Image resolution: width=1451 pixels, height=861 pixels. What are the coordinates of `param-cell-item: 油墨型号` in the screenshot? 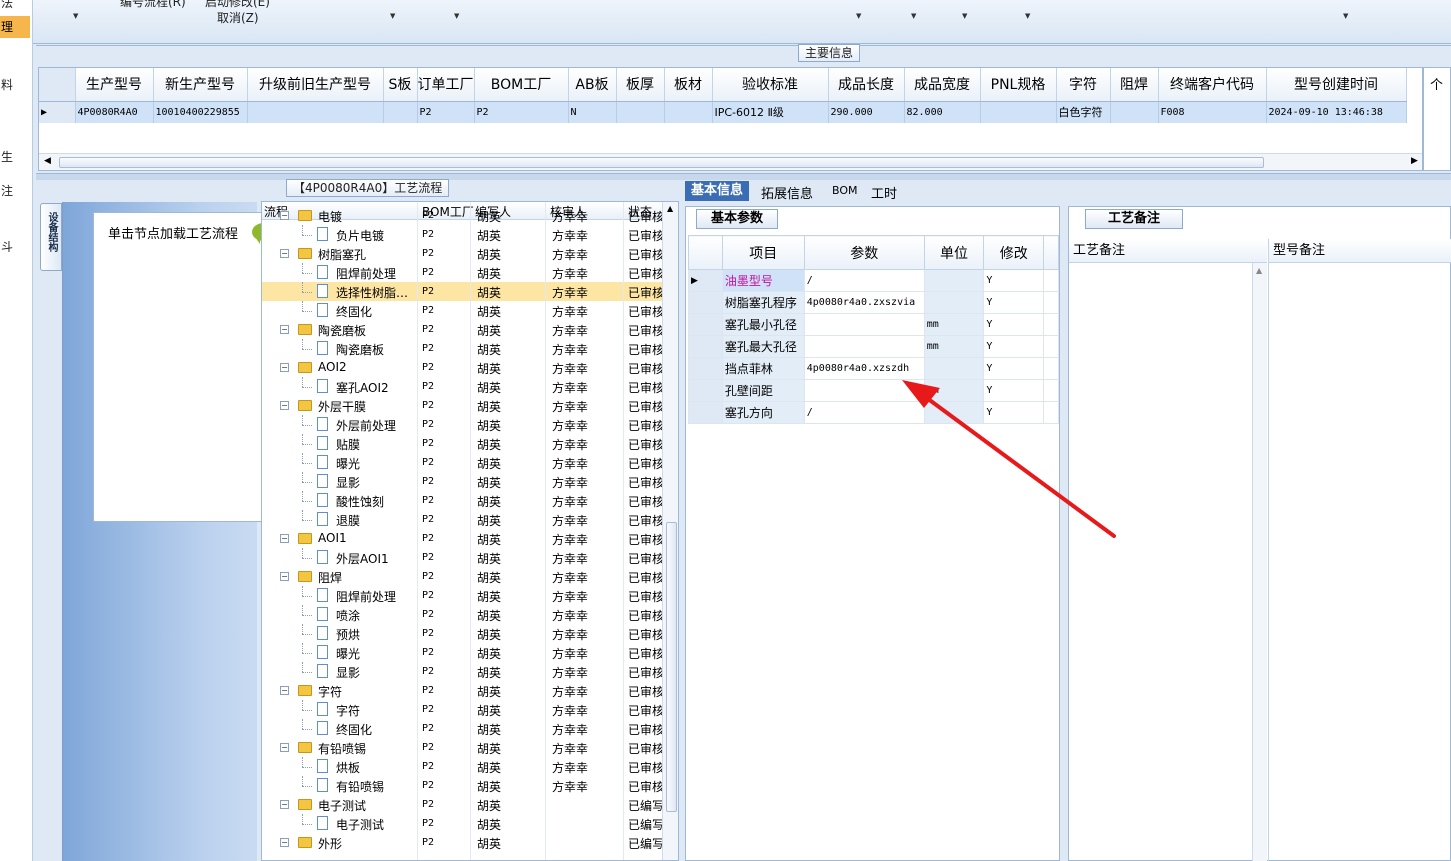 It's located at (763, 280).